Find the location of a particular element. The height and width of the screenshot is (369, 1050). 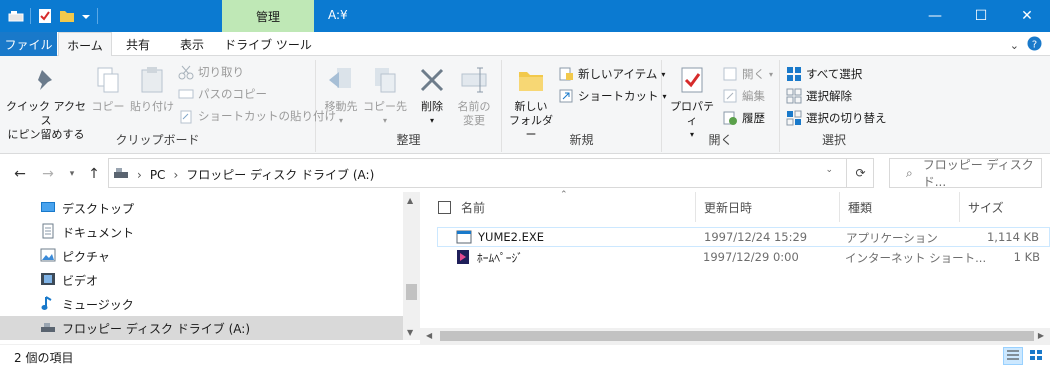

file-size: 1,114 KB is located at coordinates (1012, 237).